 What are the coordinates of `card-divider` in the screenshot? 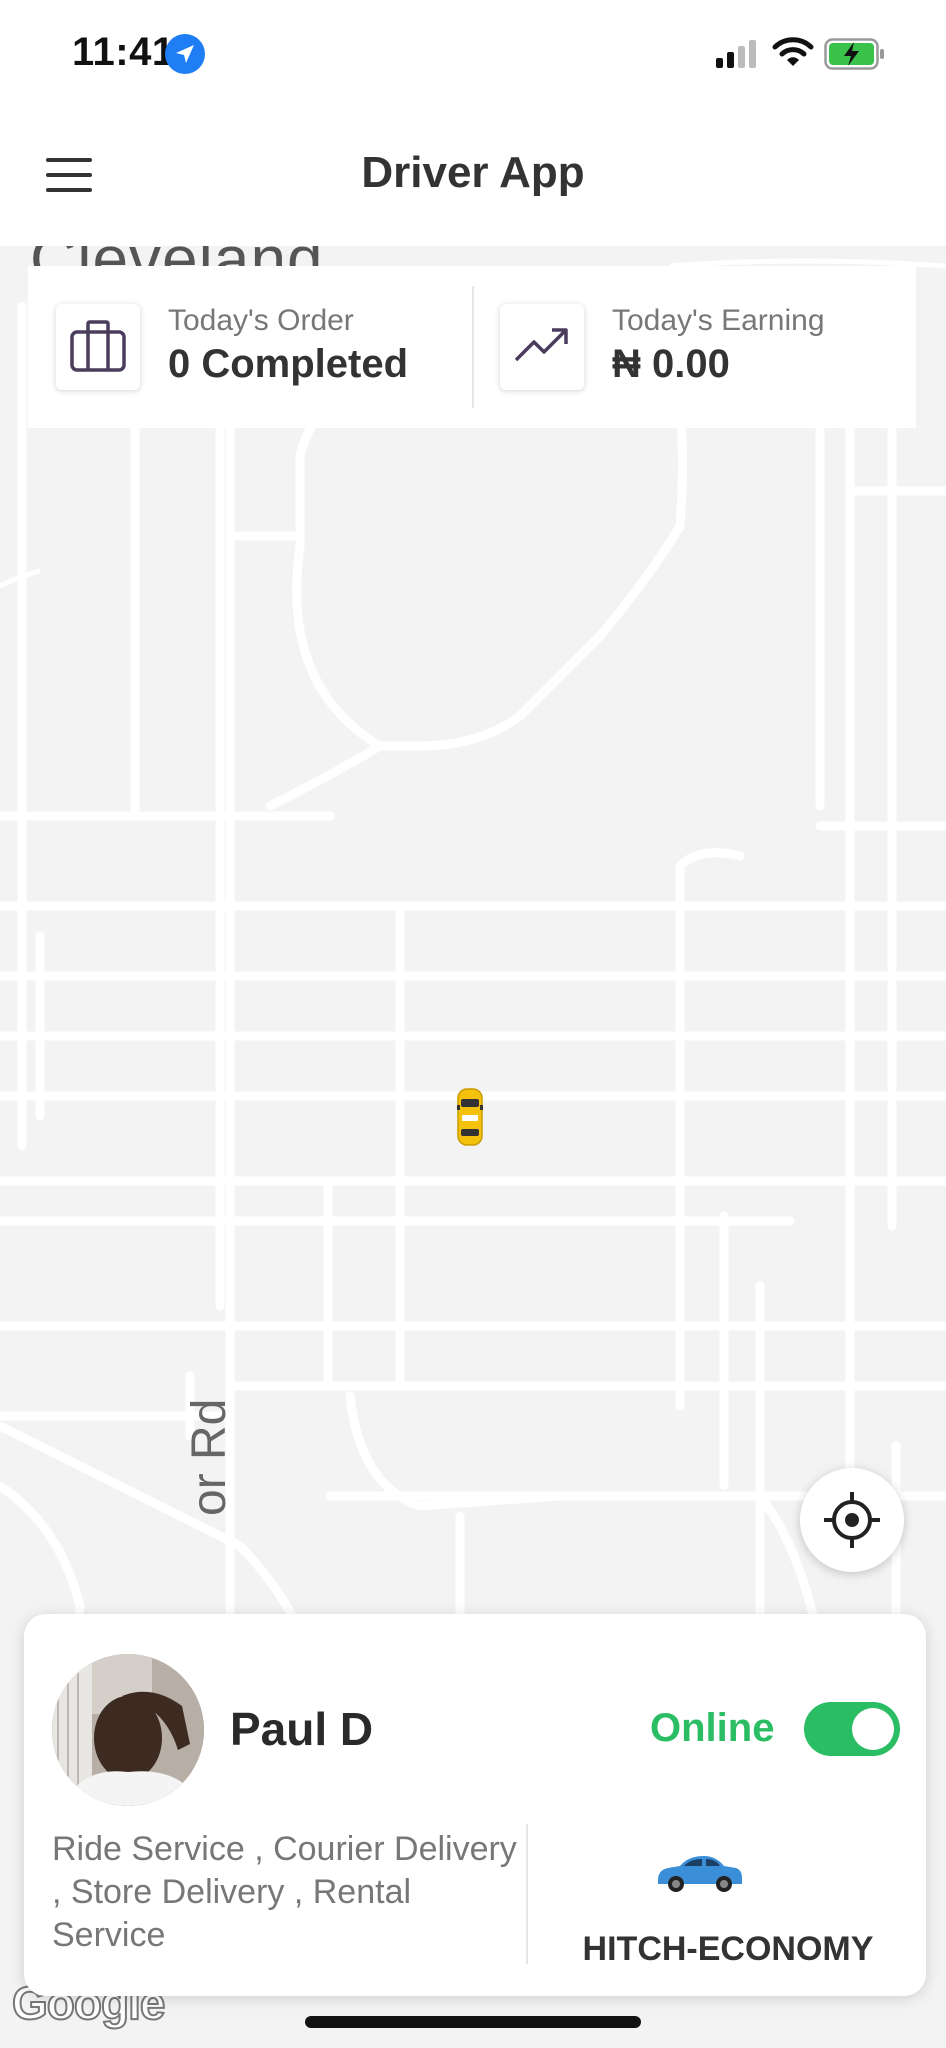 It's located at (527, 1894).